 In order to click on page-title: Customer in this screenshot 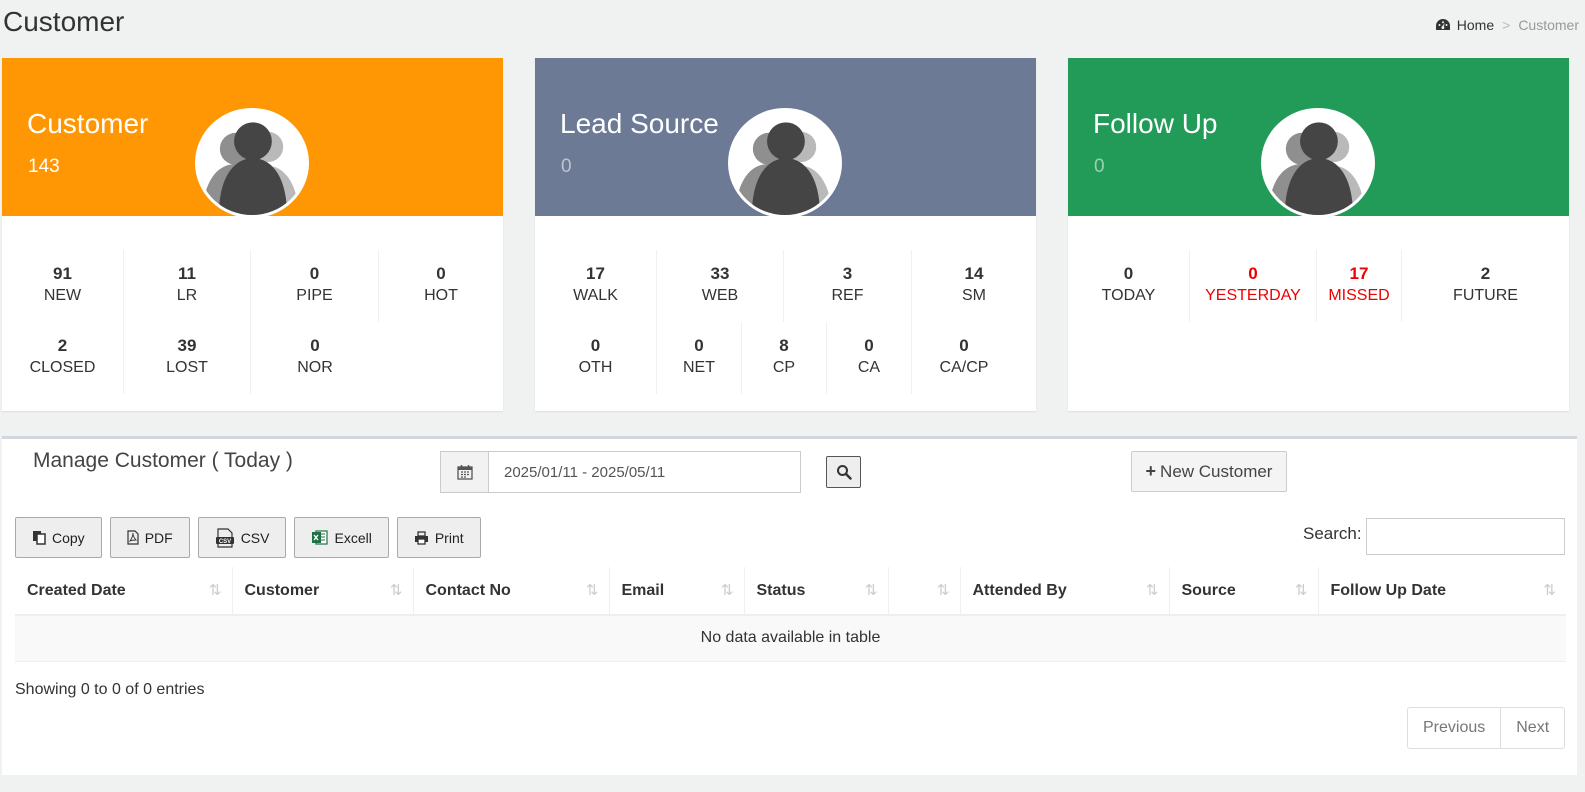, I will do `click(64, 21)`.